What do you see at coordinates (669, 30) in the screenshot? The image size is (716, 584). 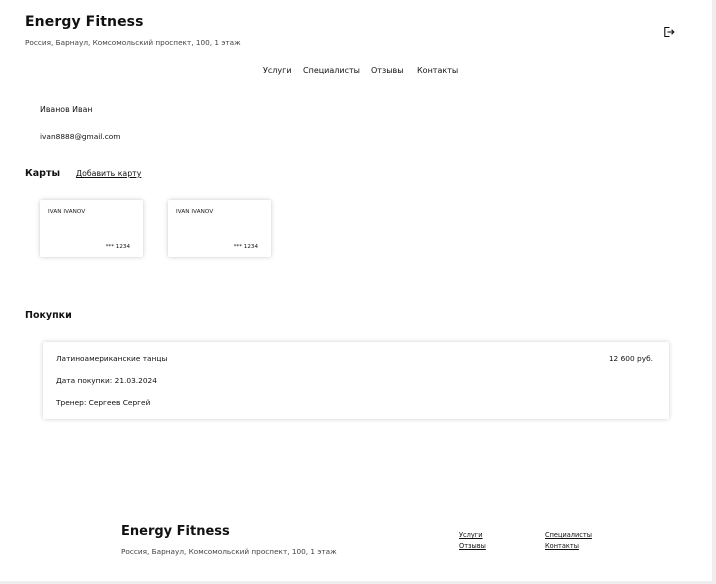 I see `logout-icon` at bounding box center [669, 30].